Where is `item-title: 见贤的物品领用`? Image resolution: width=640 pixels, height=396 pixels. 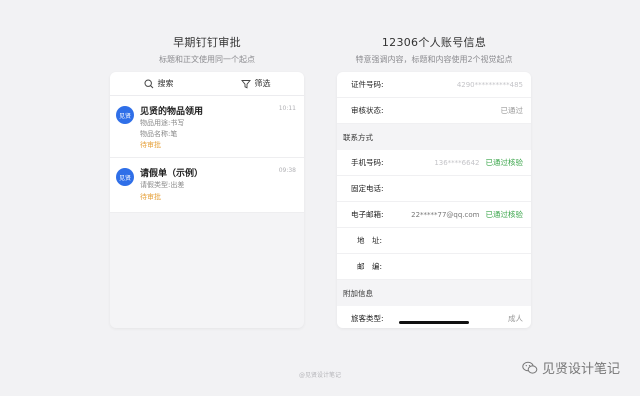 item-title: 见贤的物品领用 is located at coordinates (172, 112).